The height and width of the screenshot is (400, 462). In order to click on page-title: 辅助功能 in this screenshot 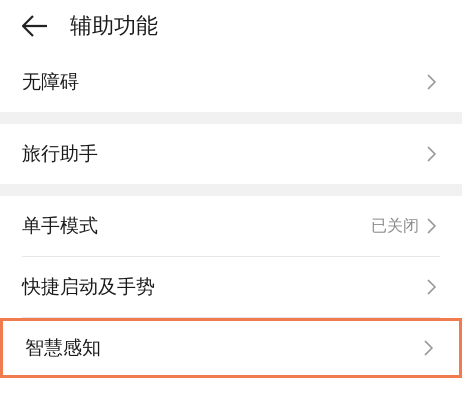, I will do `click(114, 26)`.